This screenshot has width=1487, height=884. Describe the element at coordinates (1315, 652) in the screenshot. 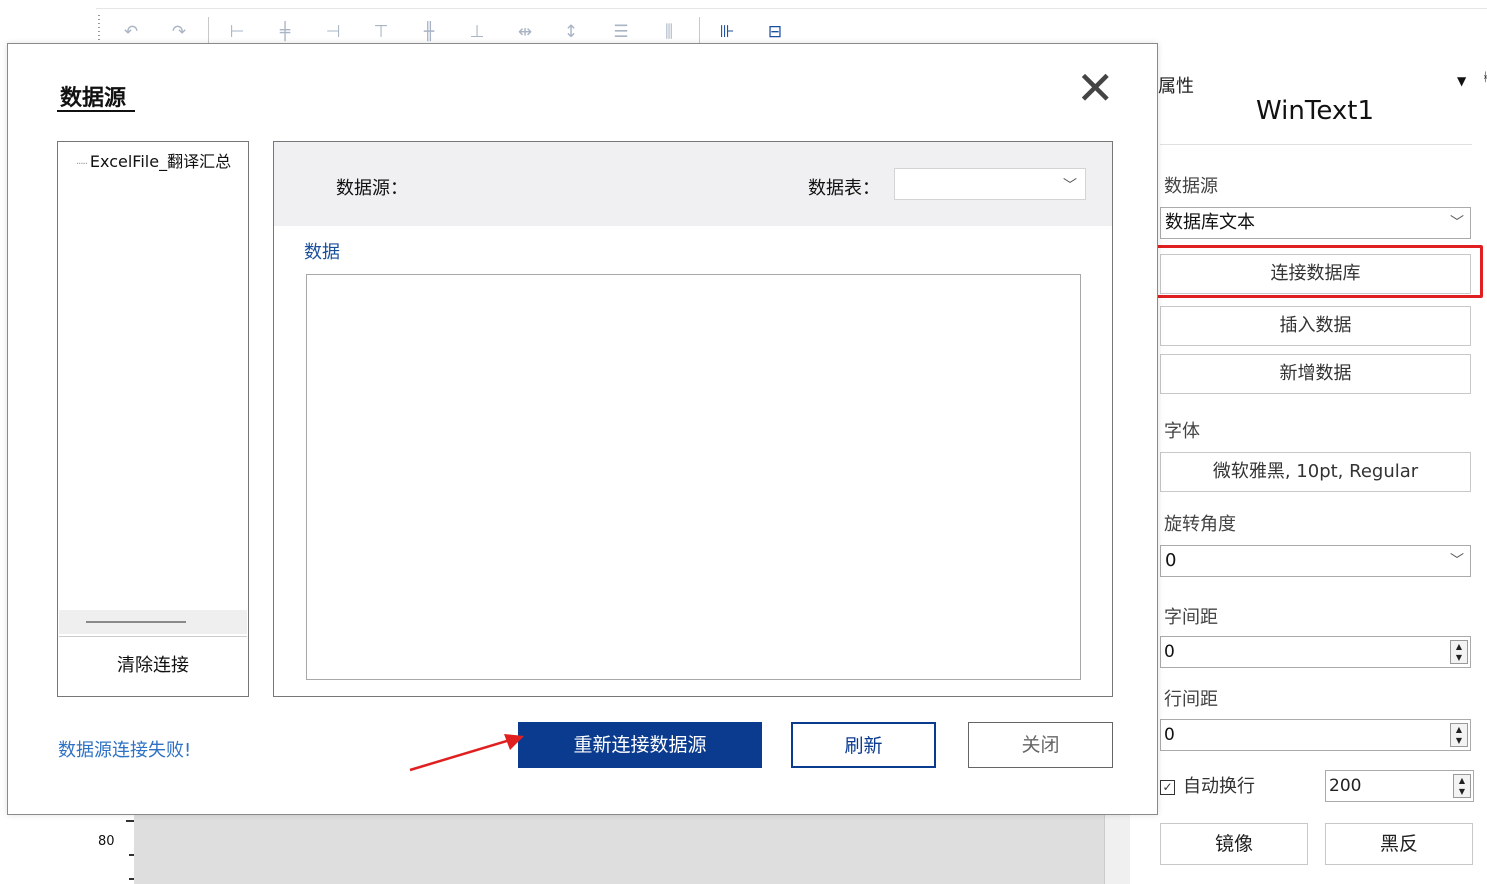

I see `char-spacing-input: 0 ▲ ▼` at that location.